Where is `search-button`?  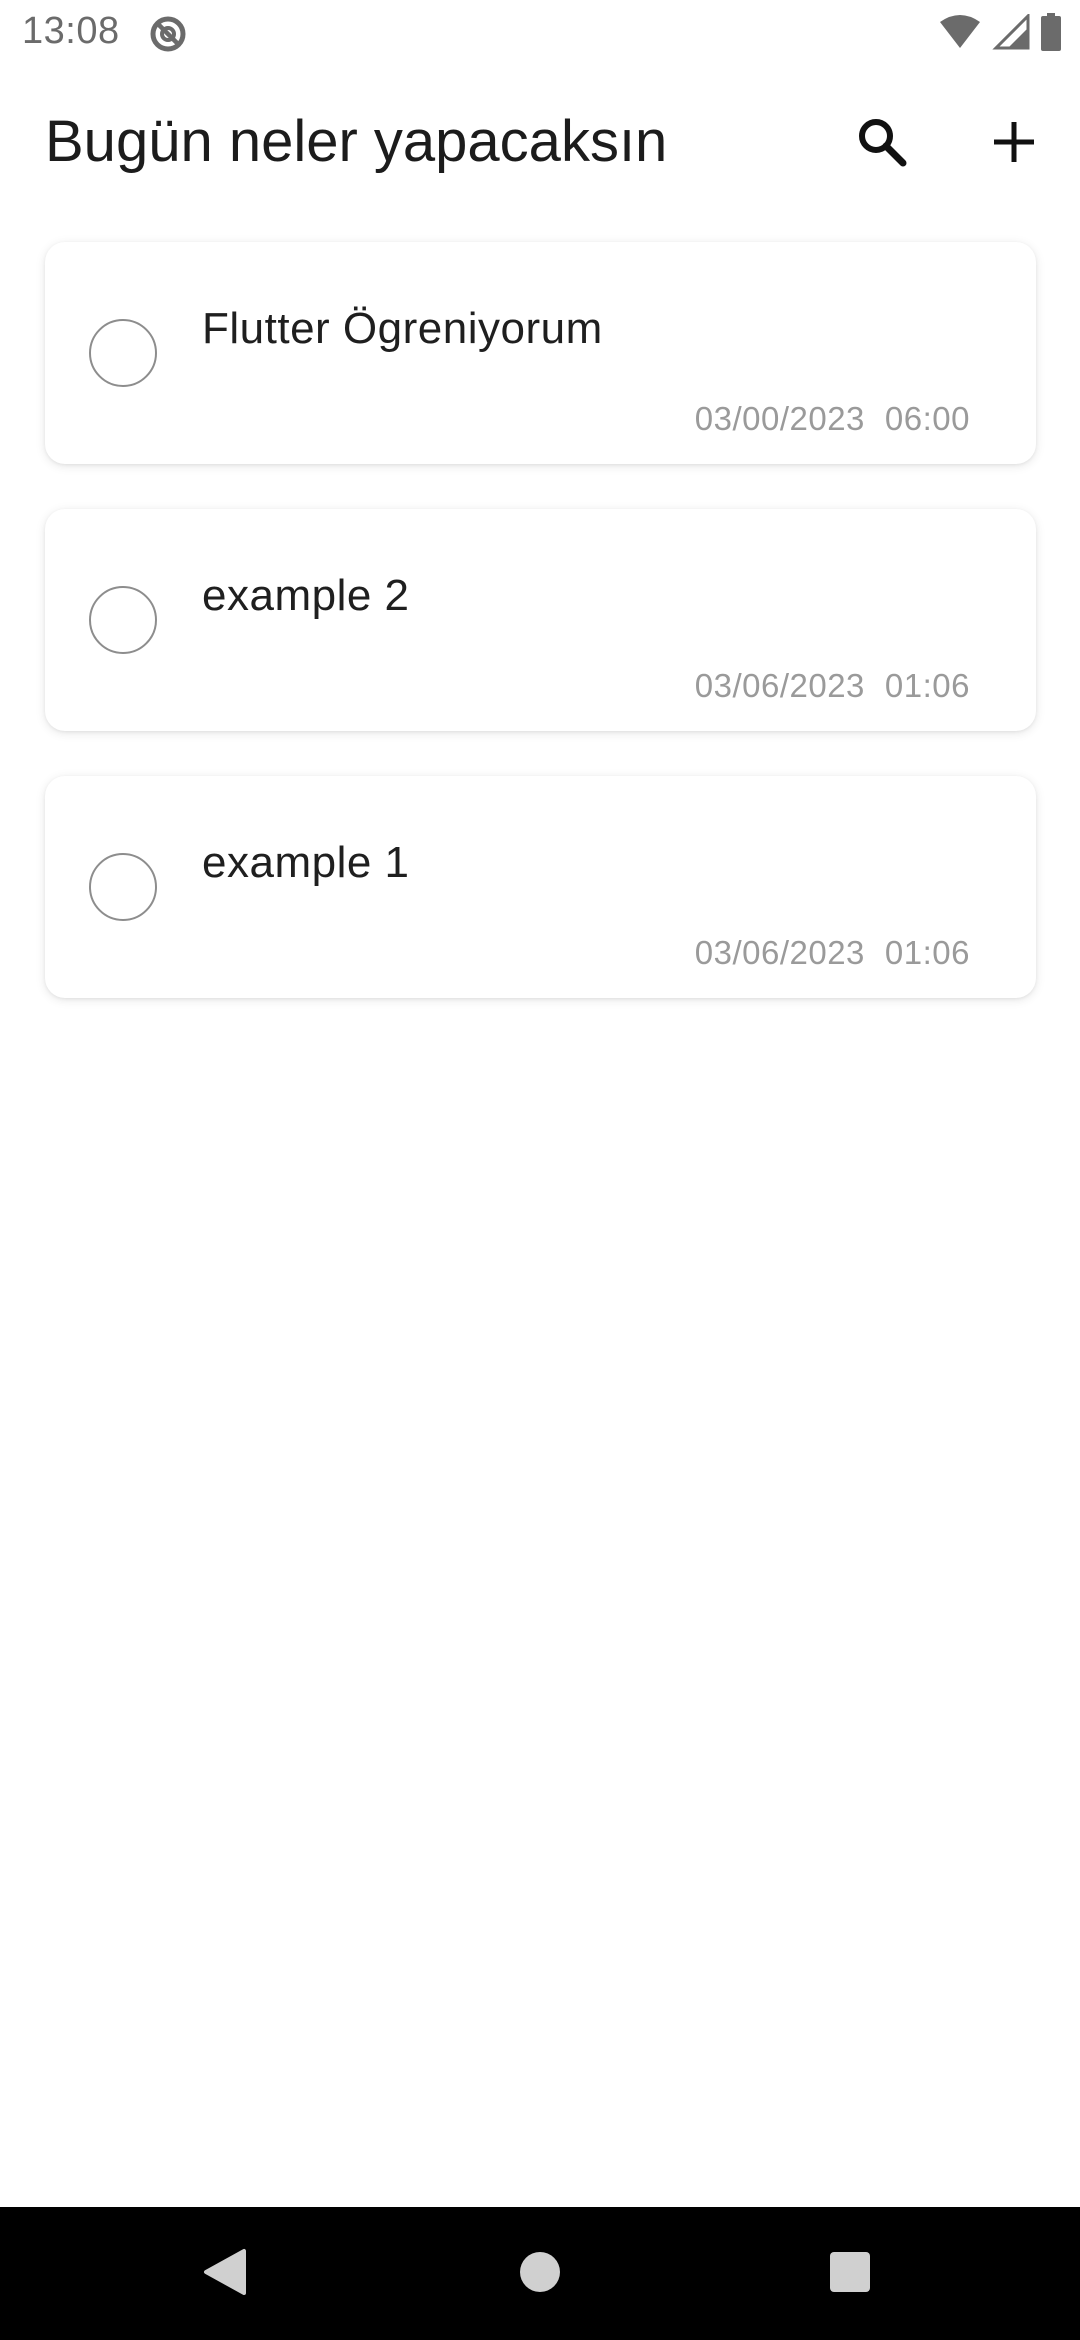
search-button is located at coordinates (882, 144).